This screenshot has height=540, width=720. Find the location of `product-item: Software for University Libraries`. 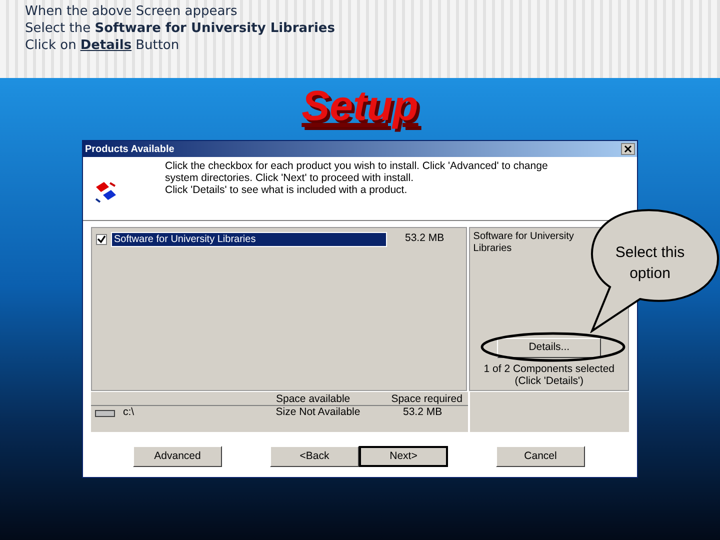

product-item: Software for University Libraries is located at coordinates (249, 239).